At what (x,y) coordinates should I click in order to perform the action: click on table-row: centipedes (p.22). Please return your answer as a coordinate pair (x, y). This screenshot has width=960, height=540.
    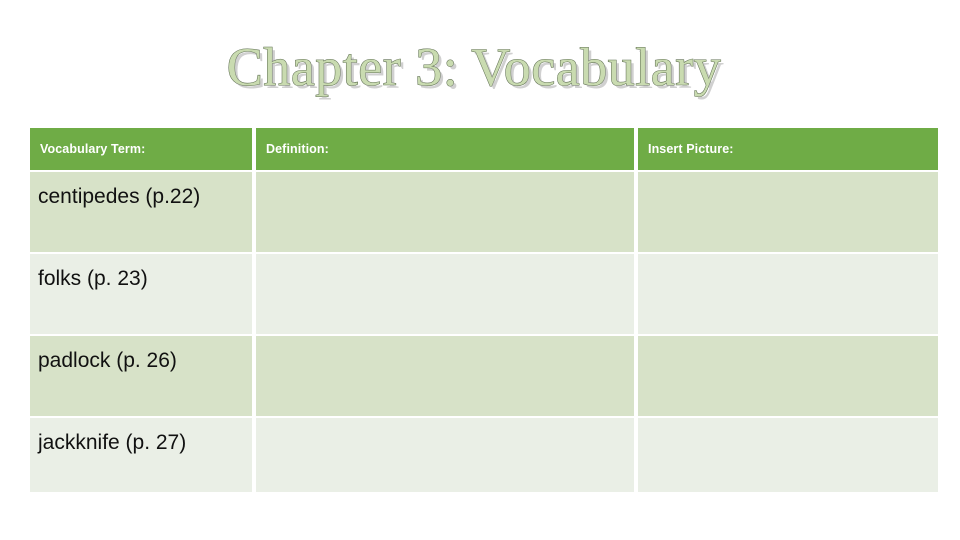
    Looking at the image, I should click on (484, 212).